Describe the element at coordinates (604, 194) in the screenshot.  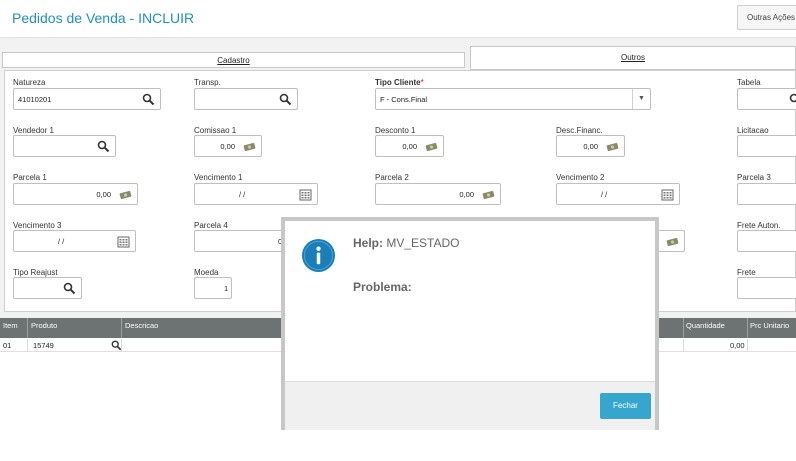
I see `vencimento2-value: / /` at that location.